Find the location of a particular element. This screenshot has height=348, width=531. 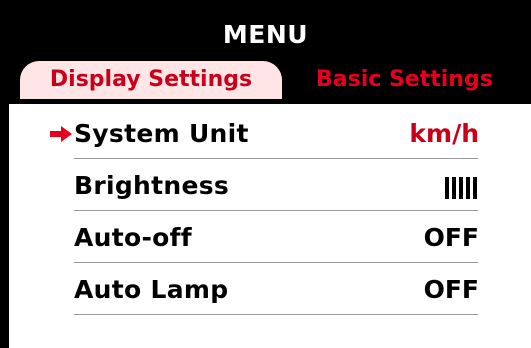

setting-value: km/h is located at coordinates (444, 133).